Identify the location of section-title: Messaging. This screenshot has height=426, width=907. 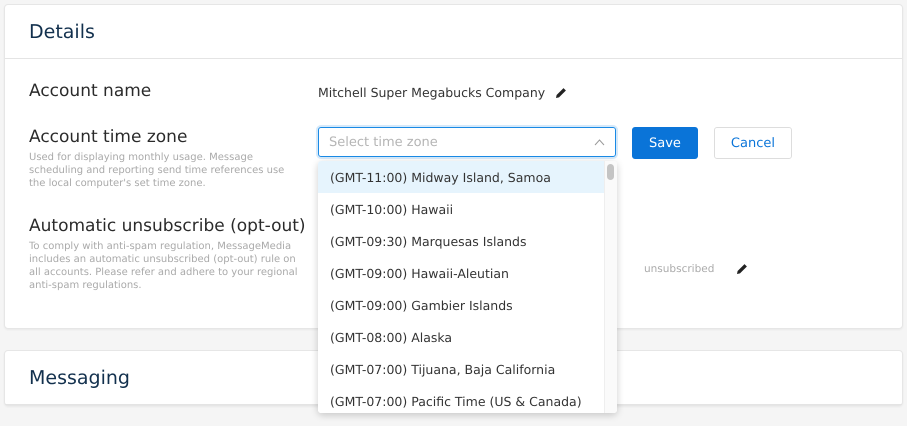
(79, 377).